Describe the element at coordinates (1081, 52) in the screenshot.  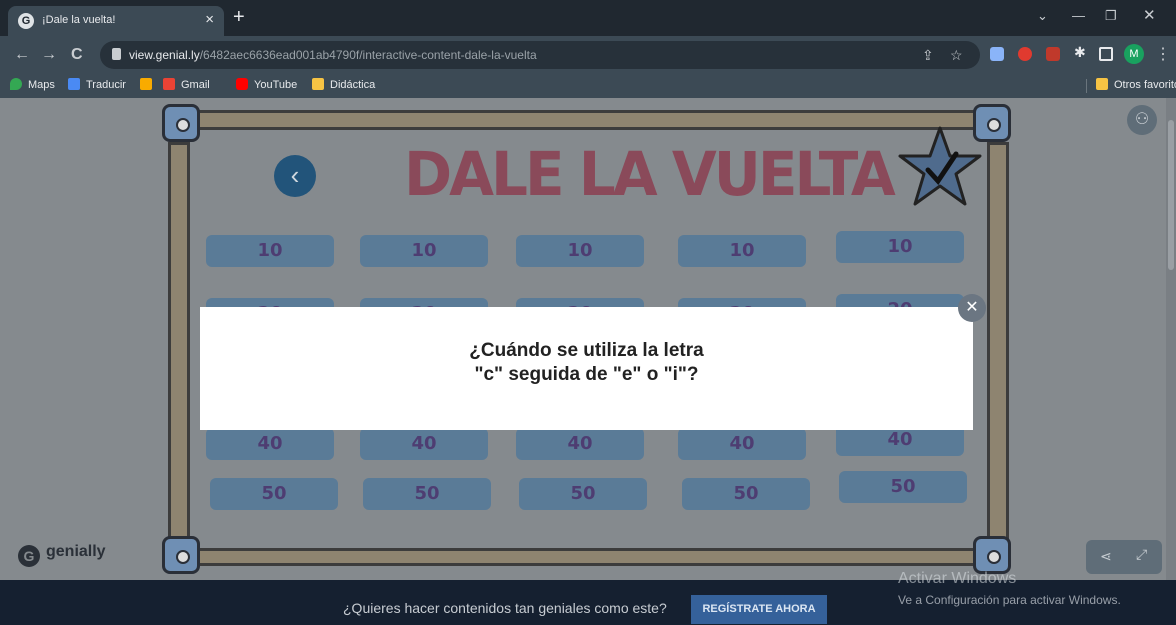
I see `extensions-puzzle-icon: ✱` at that location.